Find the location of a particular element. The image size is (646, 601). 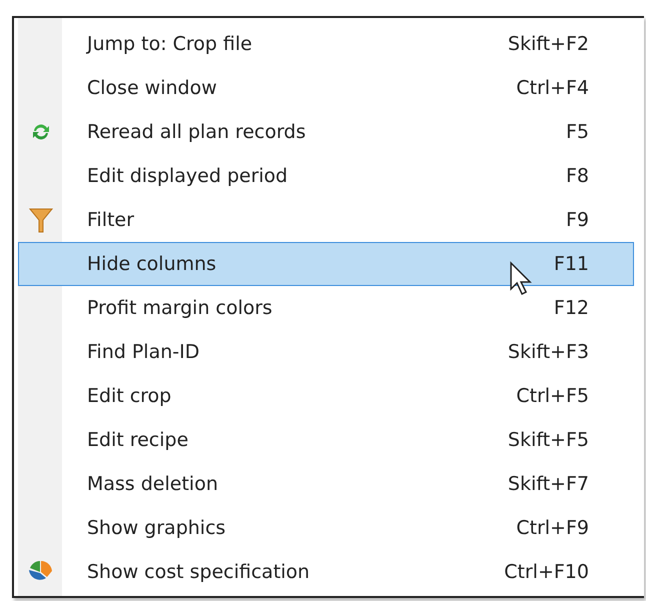

menu-item: Find Plan-ID Skift+F3 is located at coordinates (326, 352).